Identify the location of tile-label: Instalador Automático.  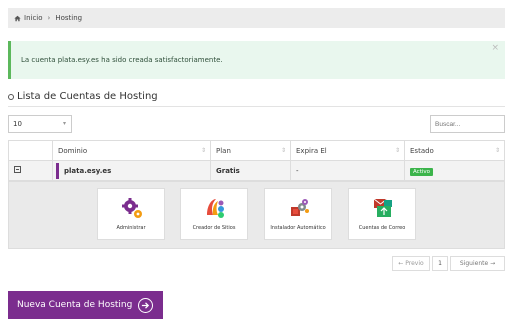
(298, 228).